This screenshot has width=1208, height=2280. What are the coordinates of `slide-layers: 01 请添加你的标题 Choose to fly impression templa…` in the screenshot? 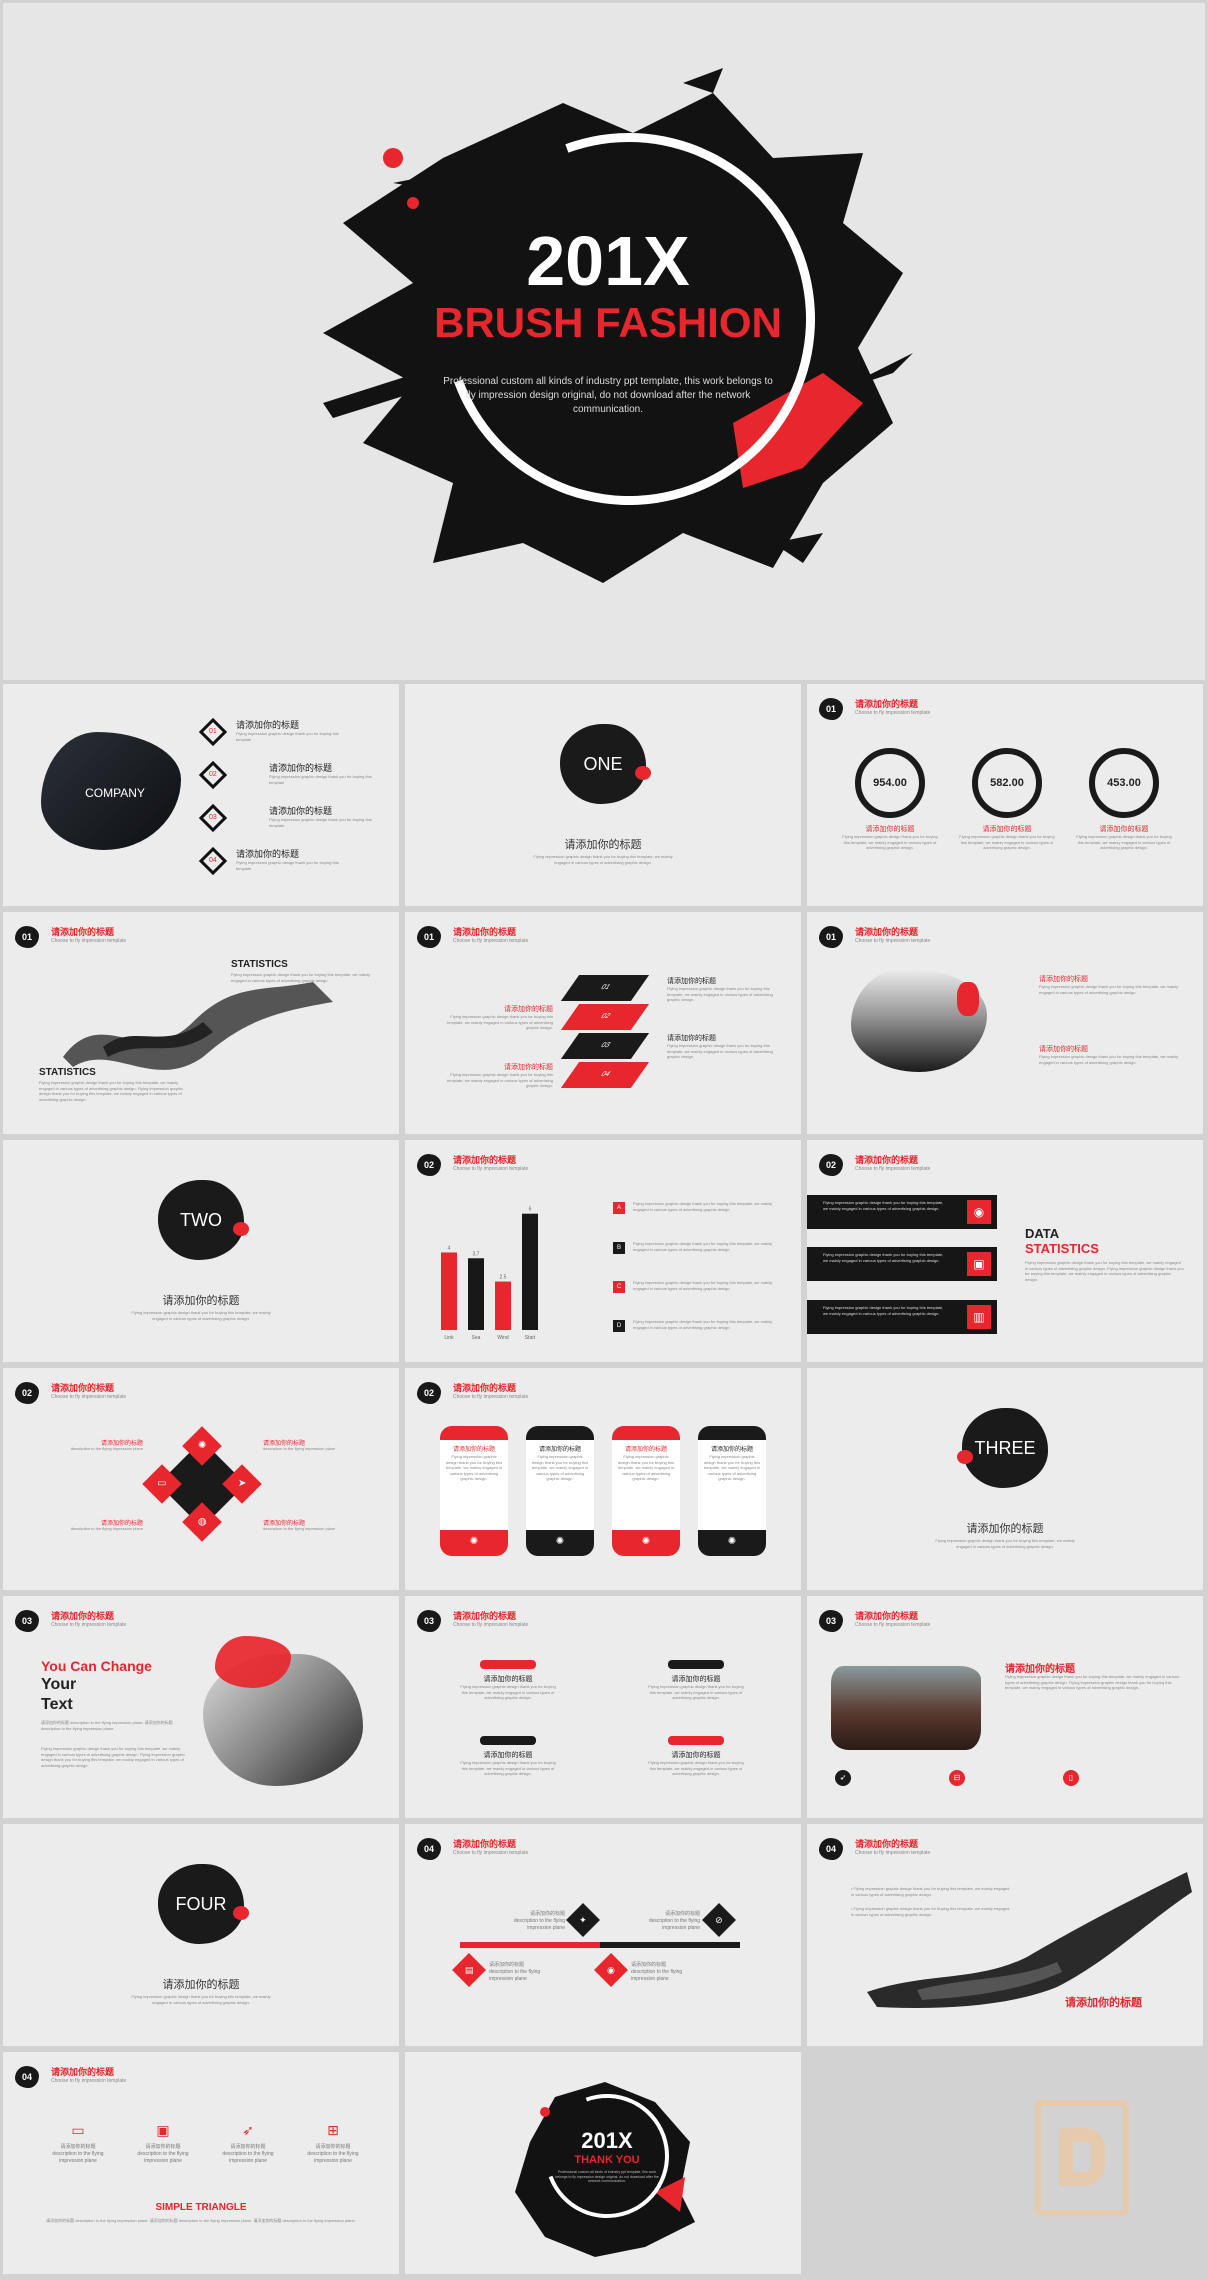 It's located at (603, 1023).